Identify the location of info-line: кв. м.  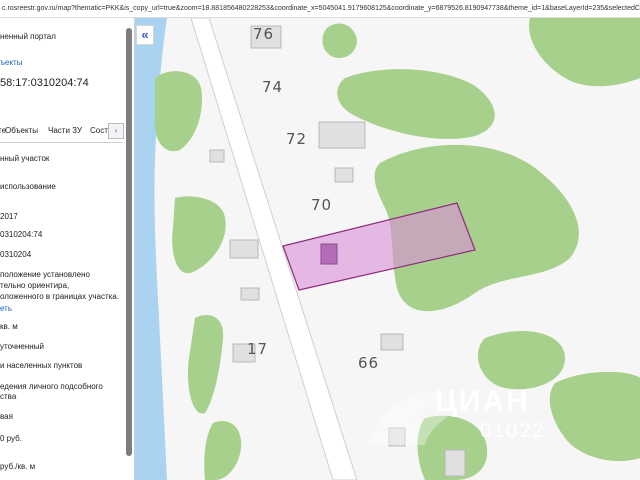
(9, 326).